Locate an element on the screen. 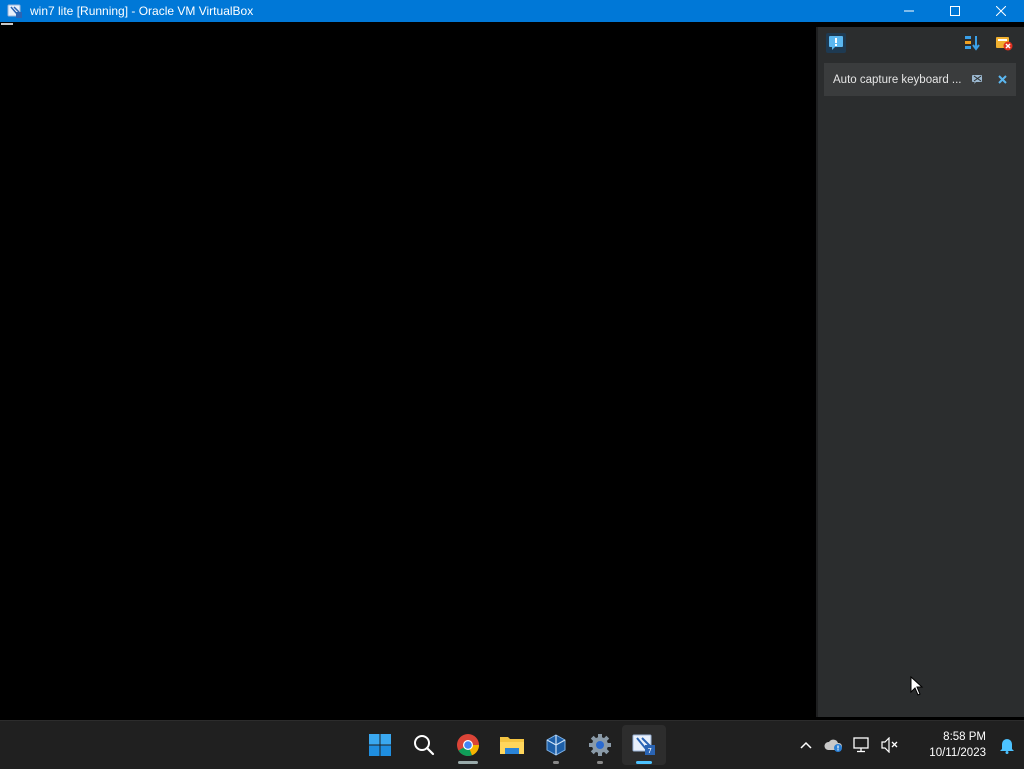 This screenshot has height=769, width=1024. system-tray: 8:58 PM 10/11/2023 is located at coordinates (907, 745).